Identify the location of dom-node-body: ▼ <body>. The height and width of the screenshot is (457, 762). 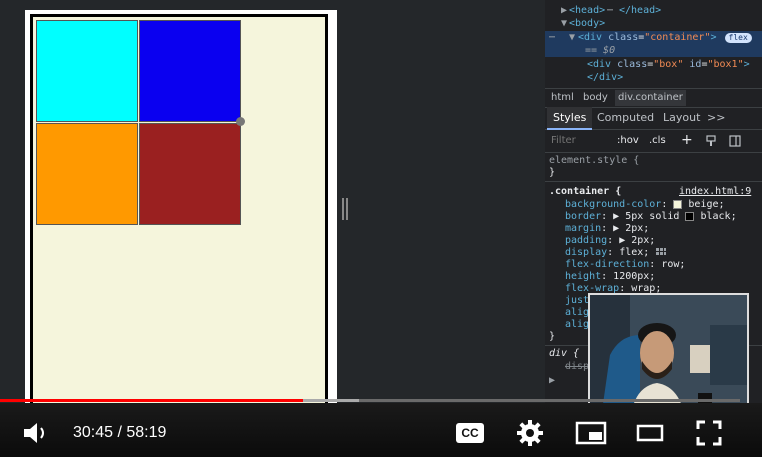
(653, 23).